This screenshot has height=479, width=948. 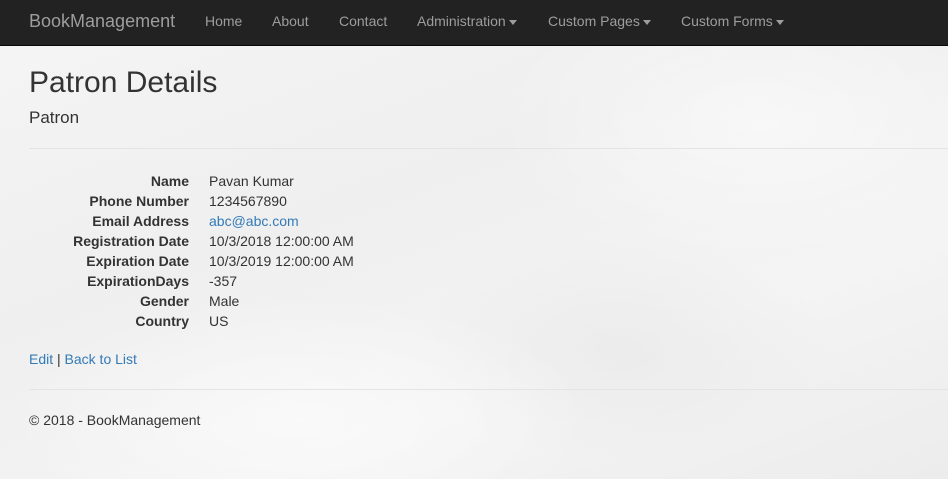 I want to click on detail-label: Email Address, so click(x=140, y=221).